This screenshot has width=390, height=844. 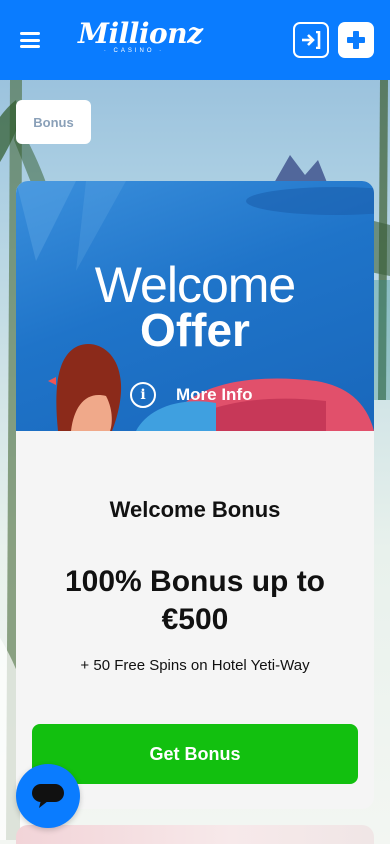 What do you see at coordinates (53, 122) in the screenshot?
I see `bonus-category-tag: Bonus` at bounding box center [53, 122].